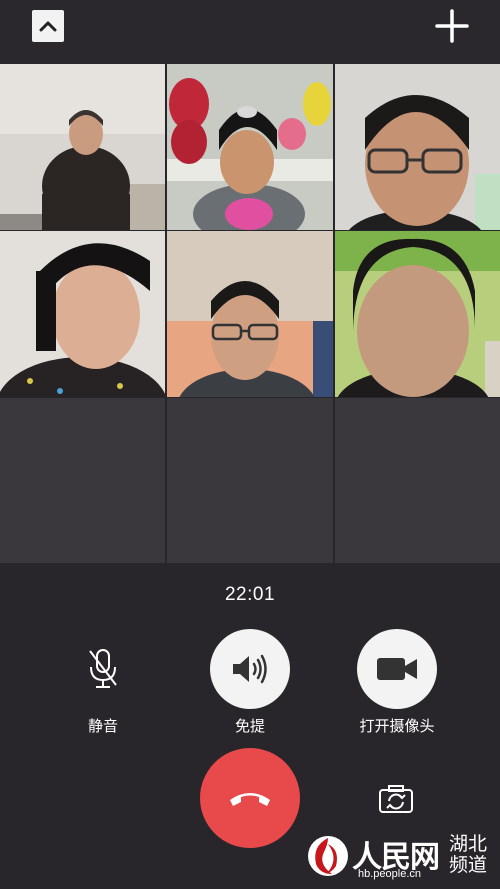 Image resolution: width=500 pixels, height=889 pixels. Describe the element at coordinates (250, 32) in the screenshot. I see `call-header` at that location.